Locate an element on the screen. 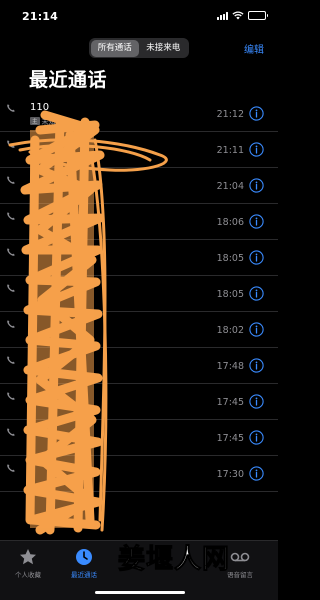 This screenshot has height=600, width=320. tab-recents: 最近通话 is located at coordinates (84, 563).